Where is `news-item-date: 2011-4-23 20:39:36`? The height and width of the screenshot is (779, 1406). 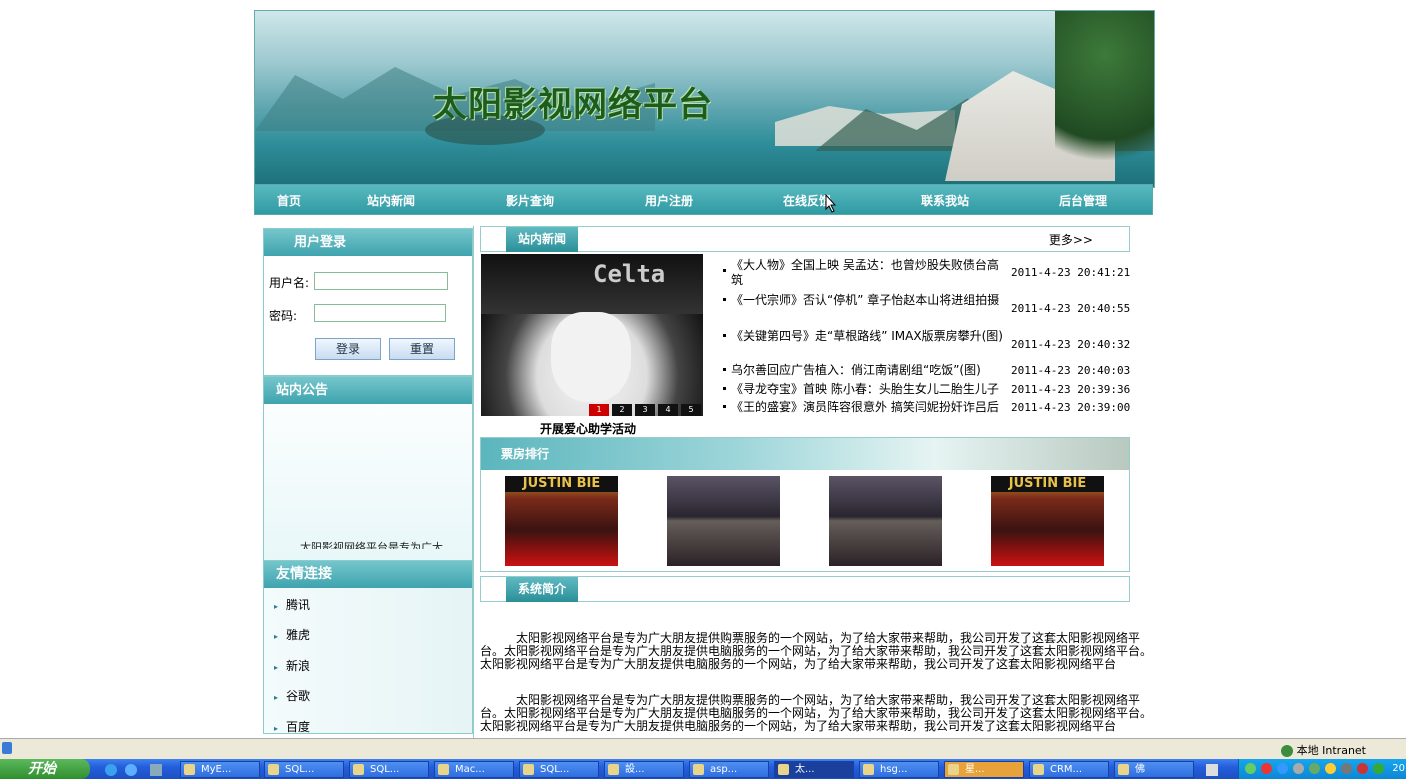
news-item-date: 2011-4-23 20:39:36 is located at coordinates (1071, 389).